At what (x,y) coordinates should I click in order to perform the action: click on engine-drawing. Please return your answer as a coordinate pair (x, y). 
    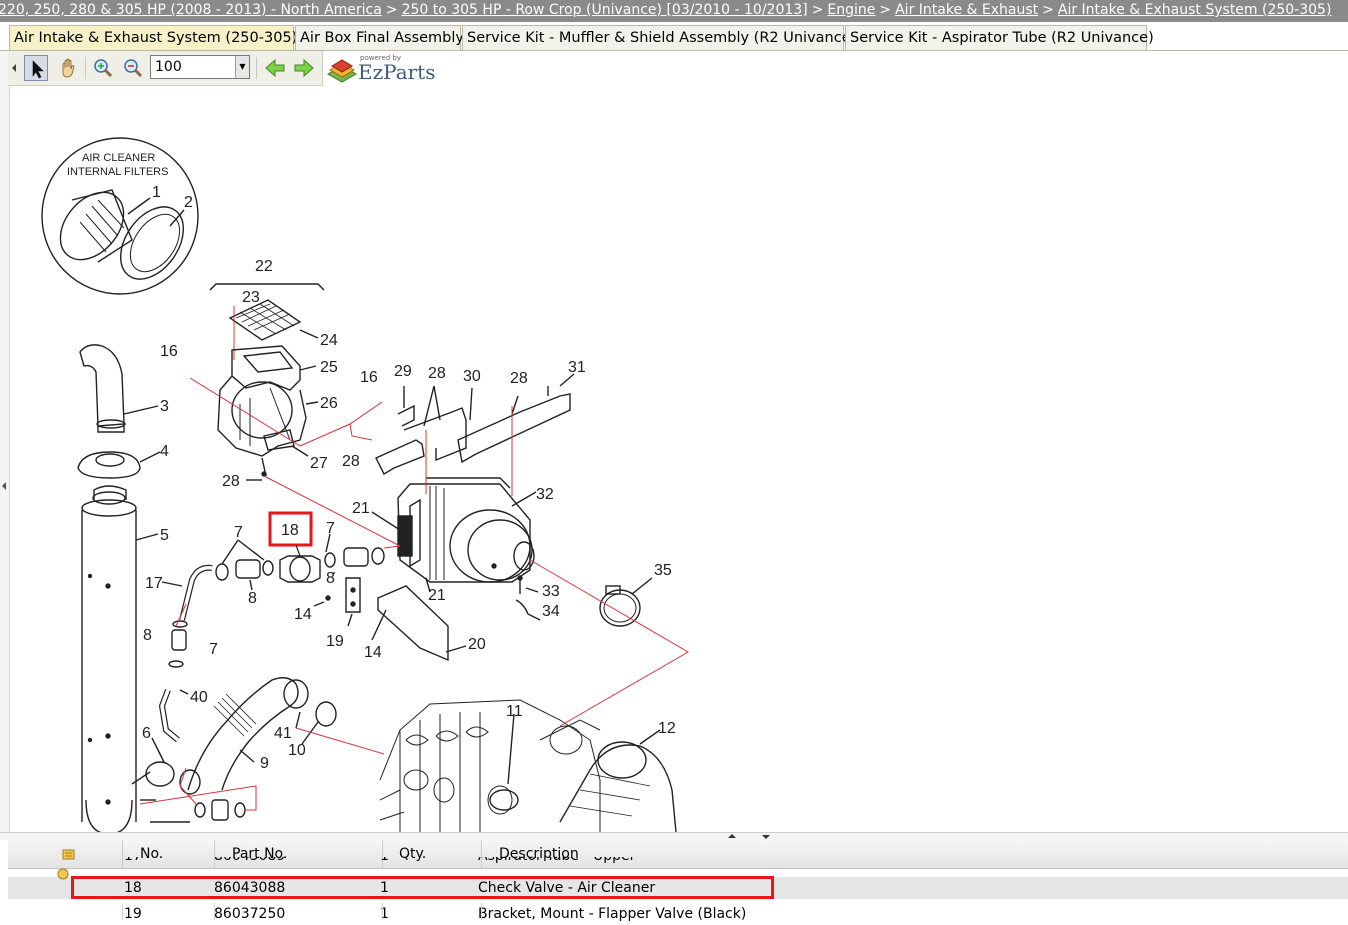
    Looking at the image, I should click on (490, 765).